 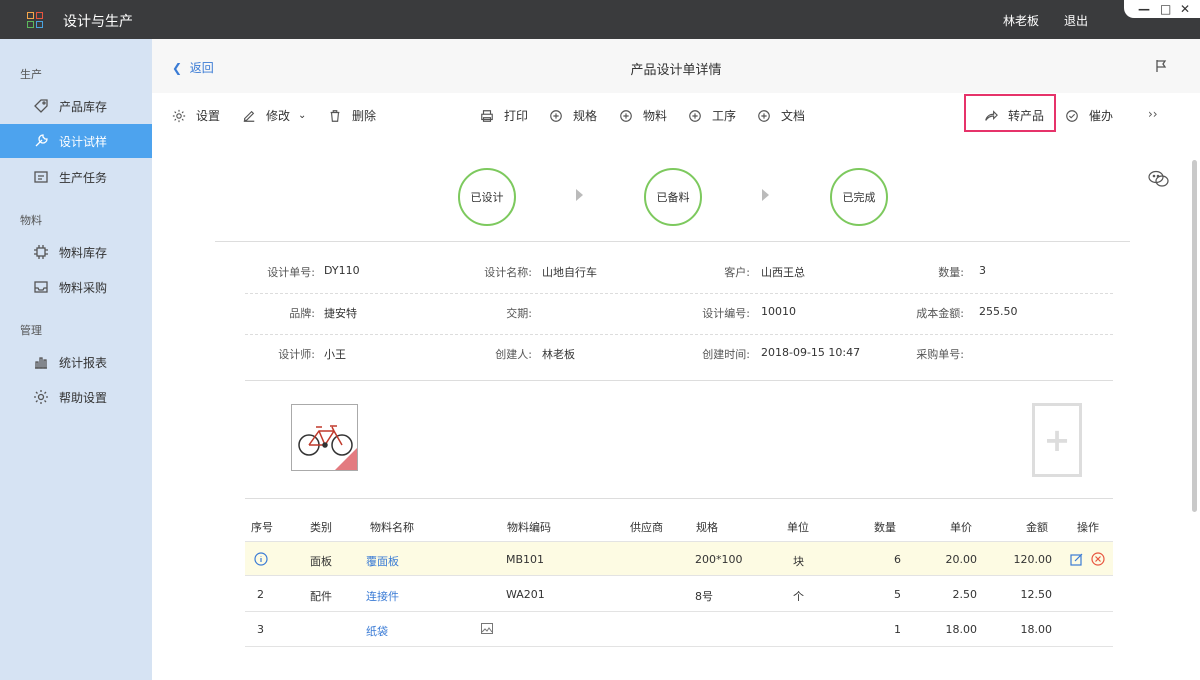 What do you see at coordinates (897, 559) in the screenshot?
I see `cell-qty: 6` at bounding box center [897, 559].